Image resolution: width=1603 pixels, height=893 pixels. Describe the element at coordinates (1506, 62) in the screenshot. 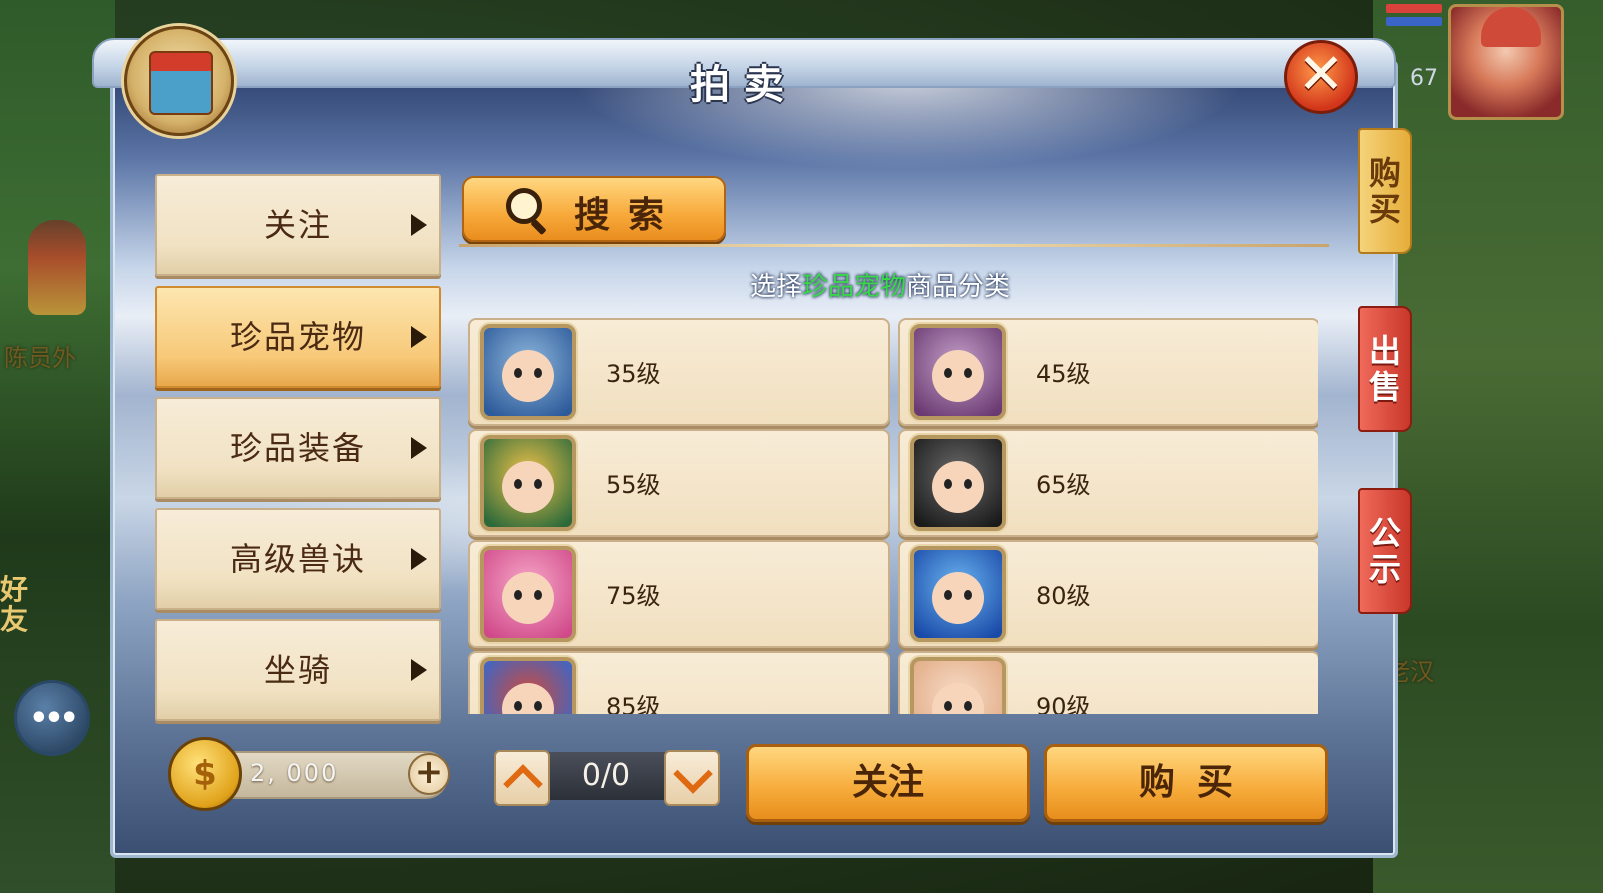

I see `player-avatar` at that location.